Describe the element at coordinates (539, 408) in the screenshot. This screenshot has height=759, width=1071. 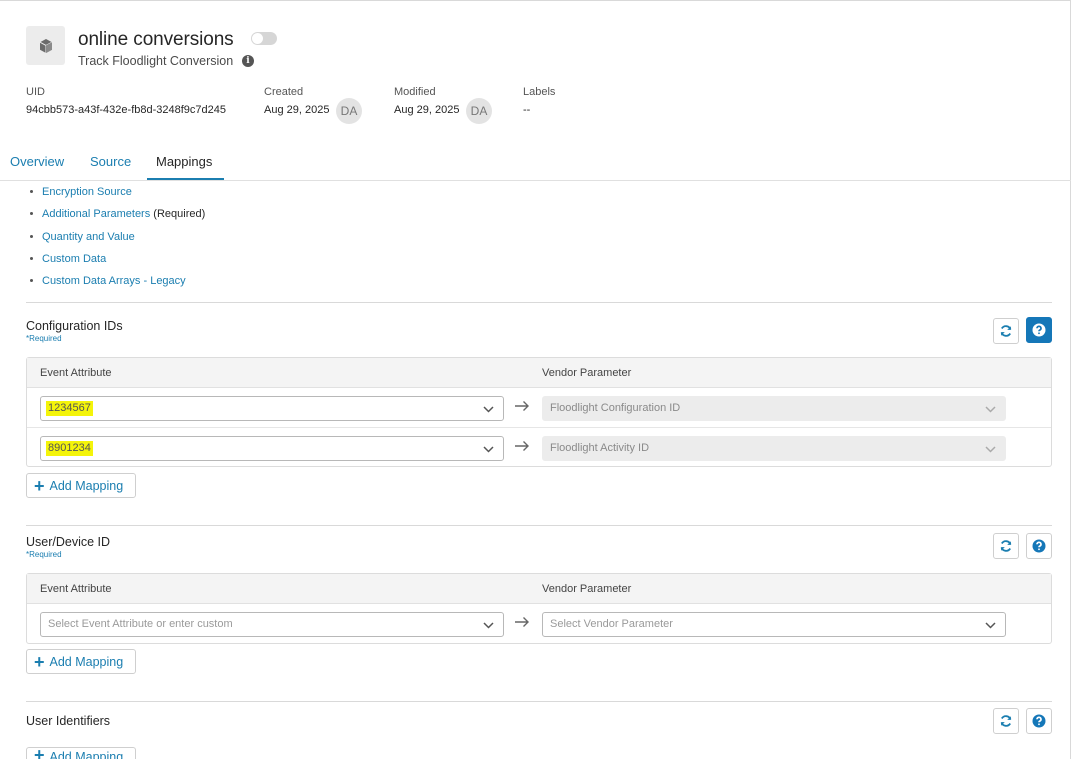
I see `table-row: 1234567 Floodlight Configuration ID` at that location.